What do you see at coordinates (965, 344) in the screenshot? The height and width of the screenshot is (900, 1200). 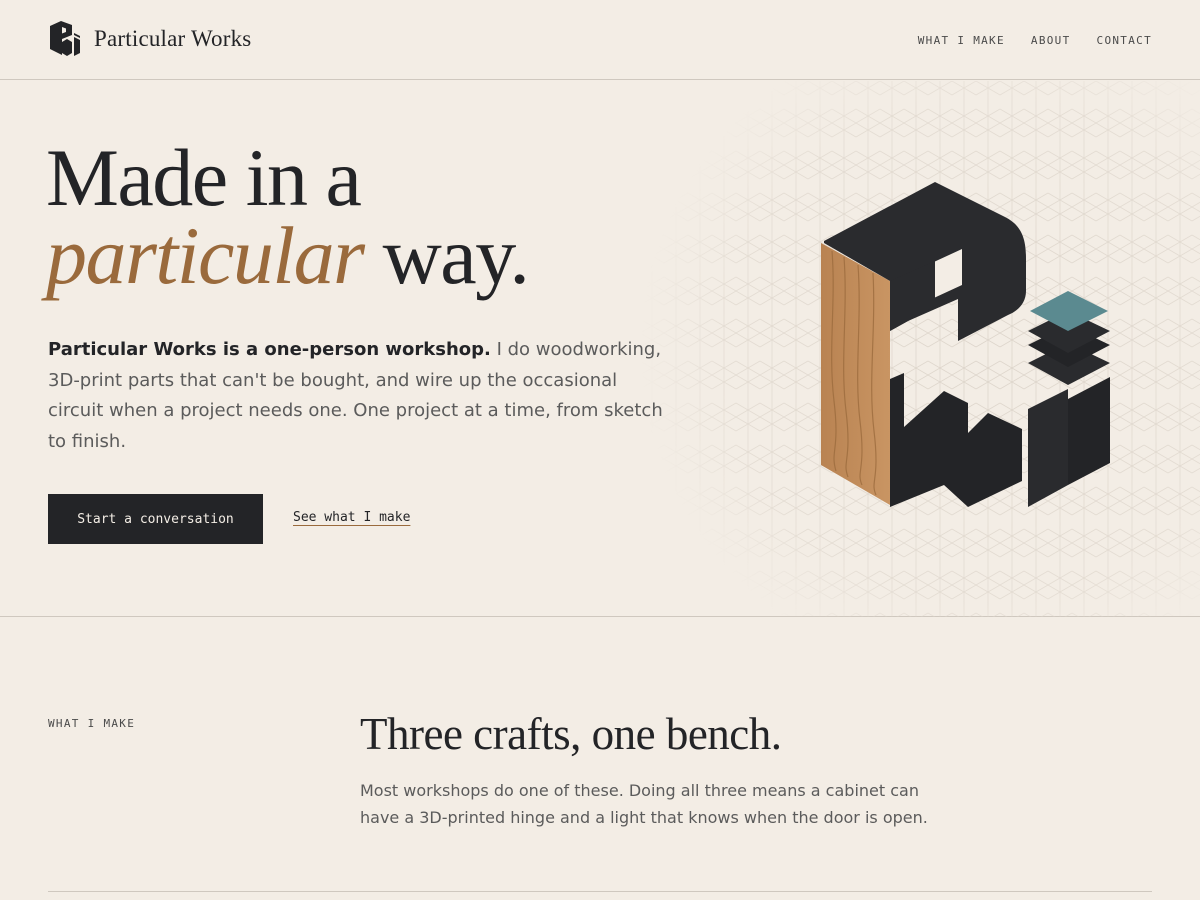 I see `pw-isometric-mark-icon` at bounding box center [965, 344].